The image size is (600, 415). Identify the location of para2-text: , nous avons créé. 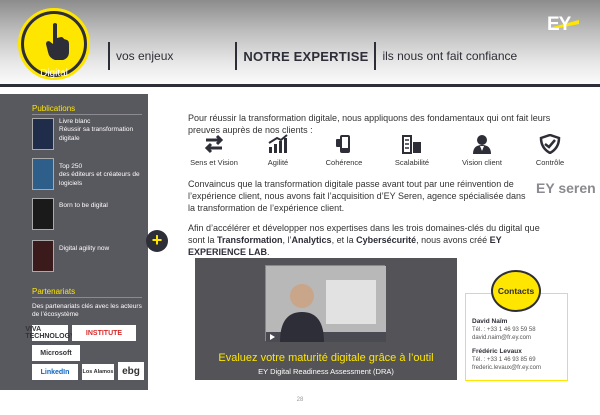
(453, 240).